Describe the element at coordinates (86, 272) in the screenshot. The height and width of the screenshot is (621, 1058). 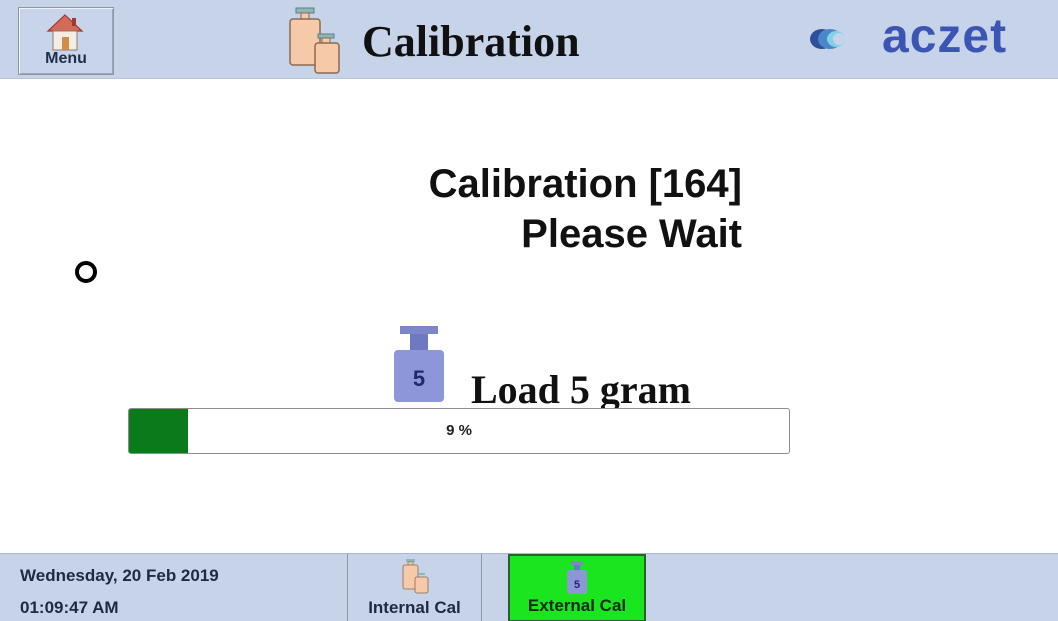
I see `busy-ring-icon` at that location.